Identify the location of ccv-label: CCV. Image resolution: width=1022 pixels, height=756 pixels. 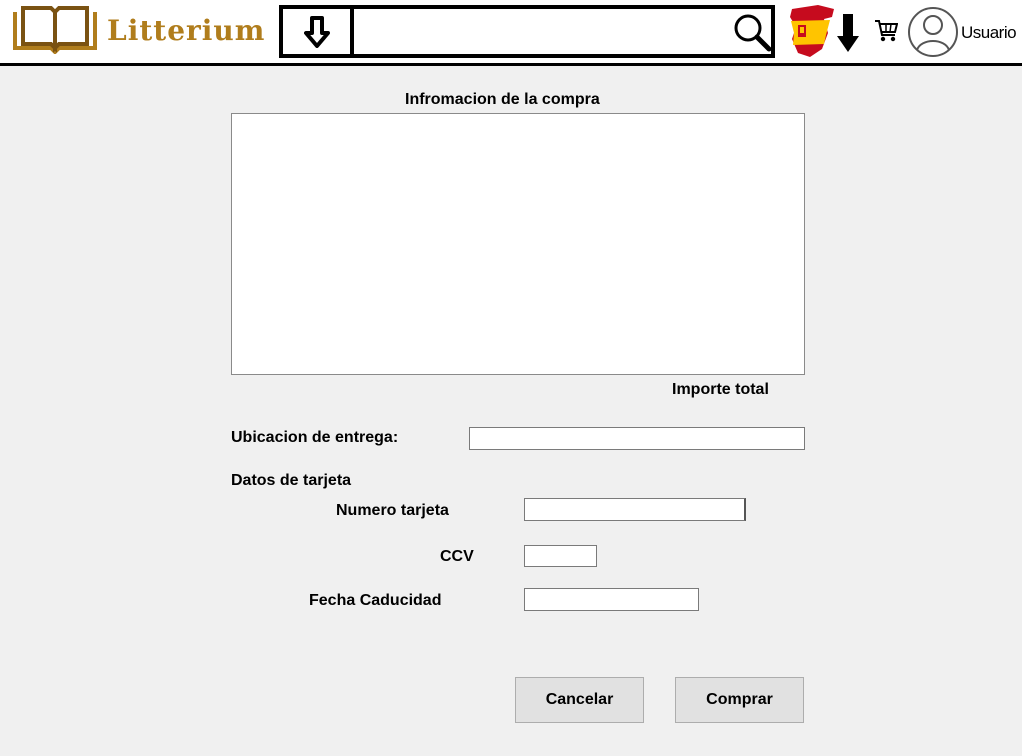
(457, 556).